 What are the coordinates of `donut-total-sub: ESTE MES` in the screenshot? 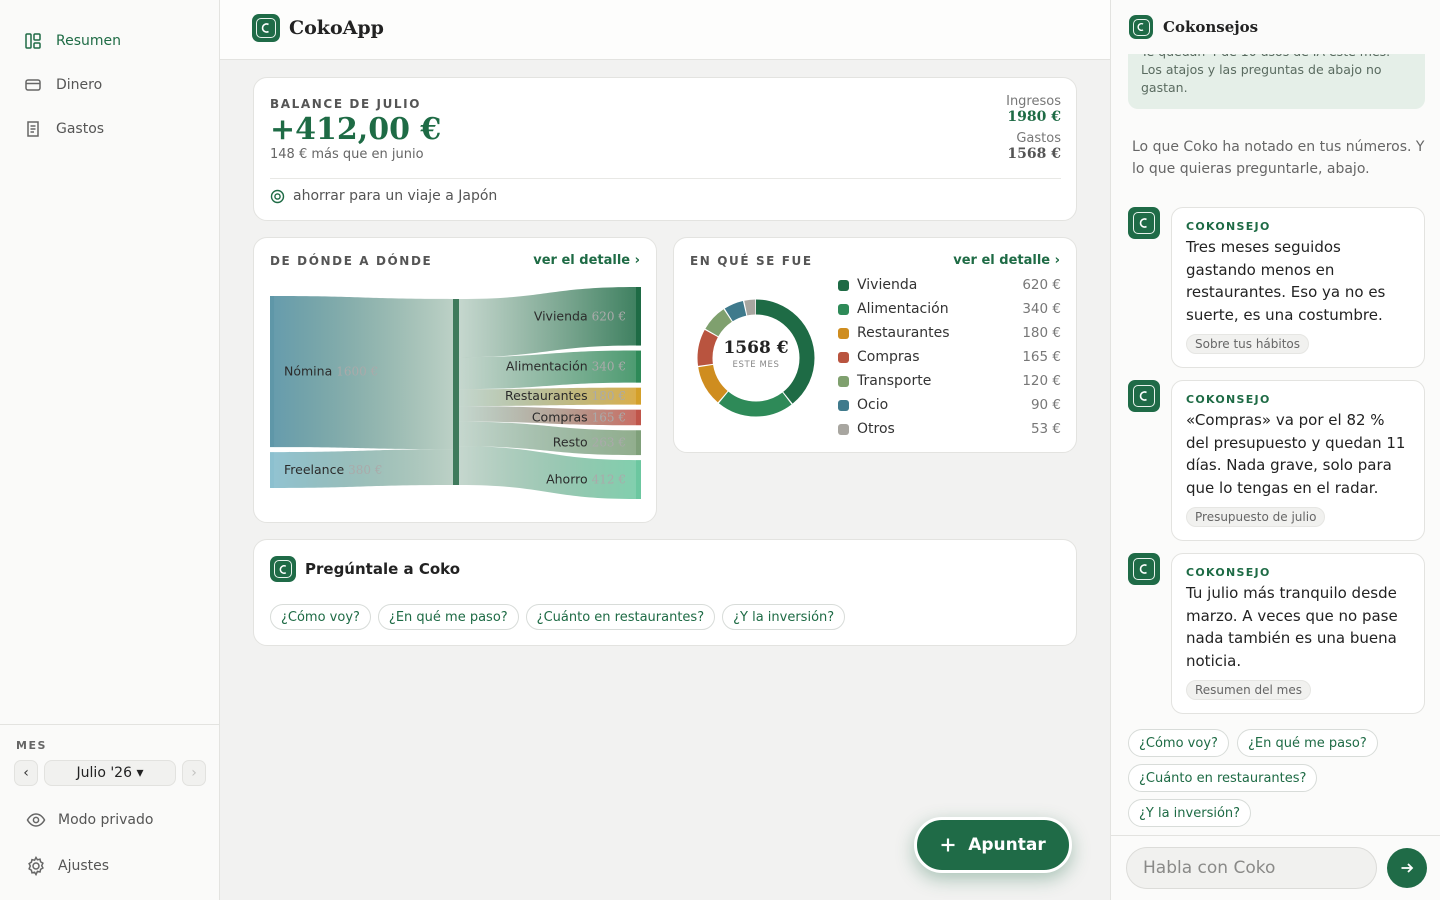 It's located at (756, 365).